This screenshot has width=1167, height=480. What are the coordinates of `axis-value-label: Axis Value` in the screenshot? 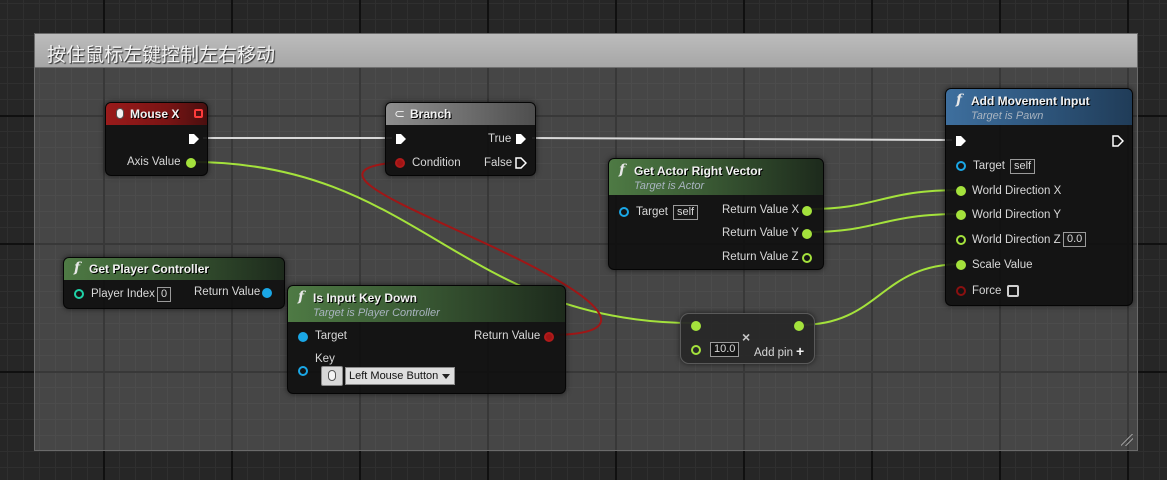 It's located at (154, 162).